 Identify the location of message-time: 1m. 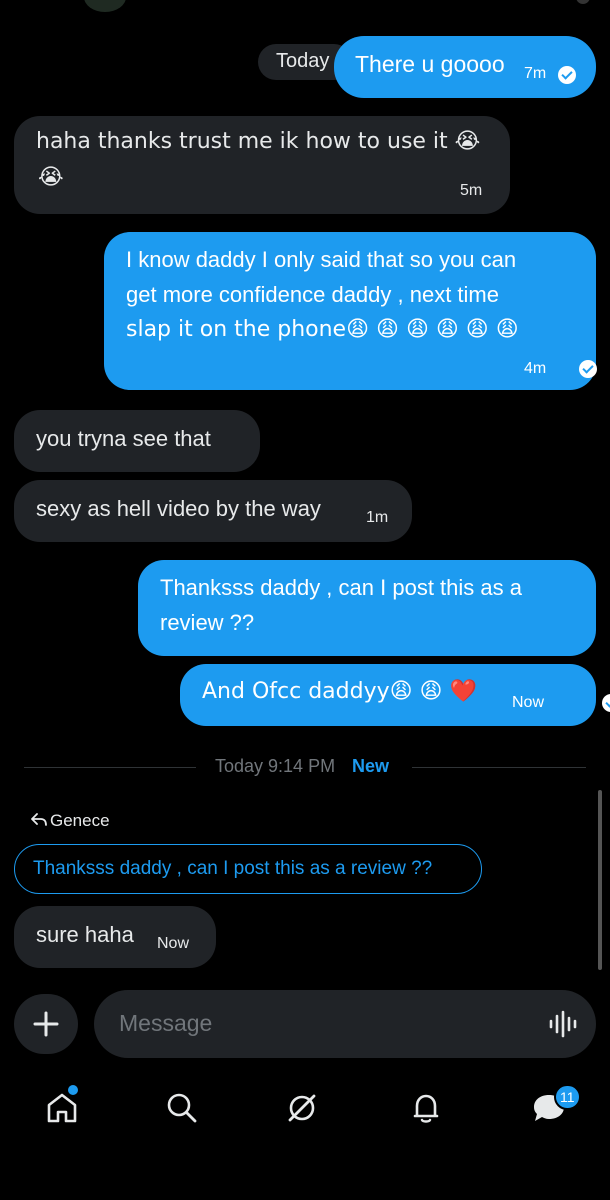
(377, 517).